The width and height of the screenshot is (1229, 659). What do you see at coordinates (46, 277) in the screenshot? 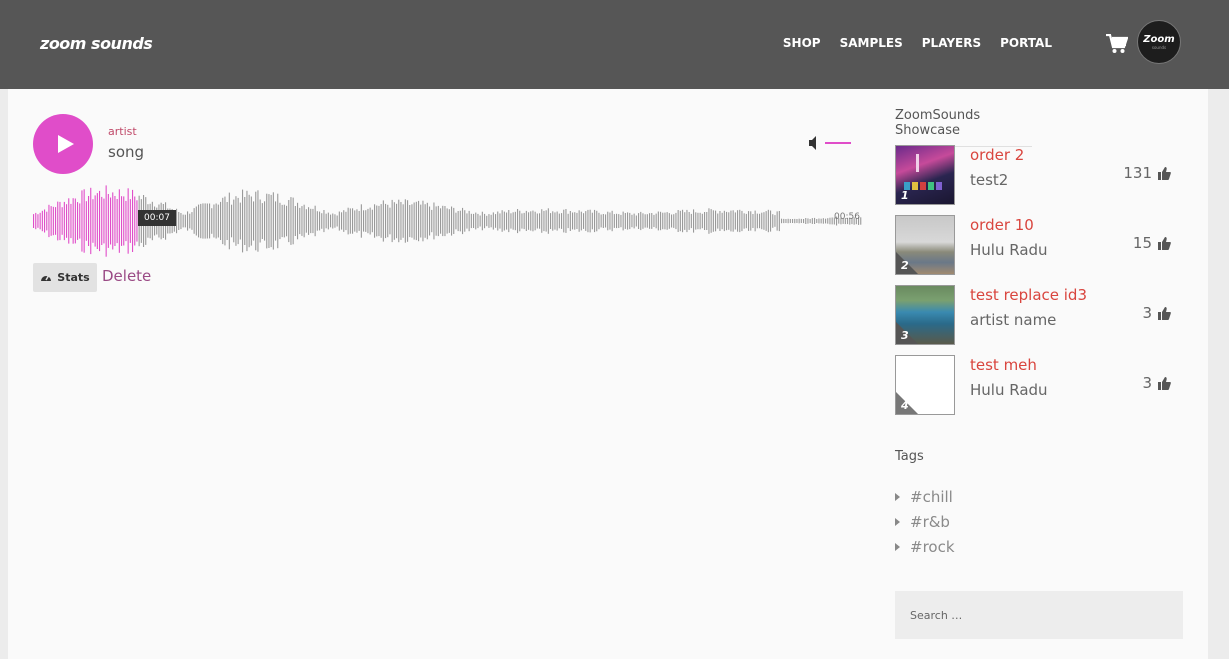
I see `dashboard-icon` at bounding box center [46, 277].